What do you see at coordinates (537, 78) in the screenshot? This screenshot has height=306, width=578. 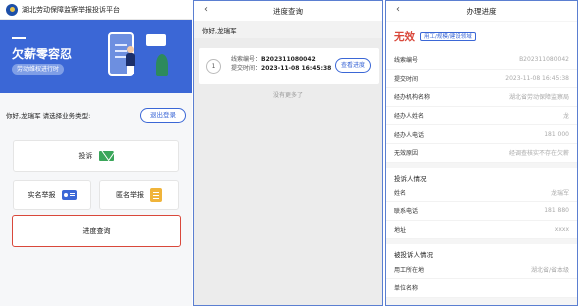 I see `detail-value: 2023-11-08 16:45:38` at bounding box center [537, 78].